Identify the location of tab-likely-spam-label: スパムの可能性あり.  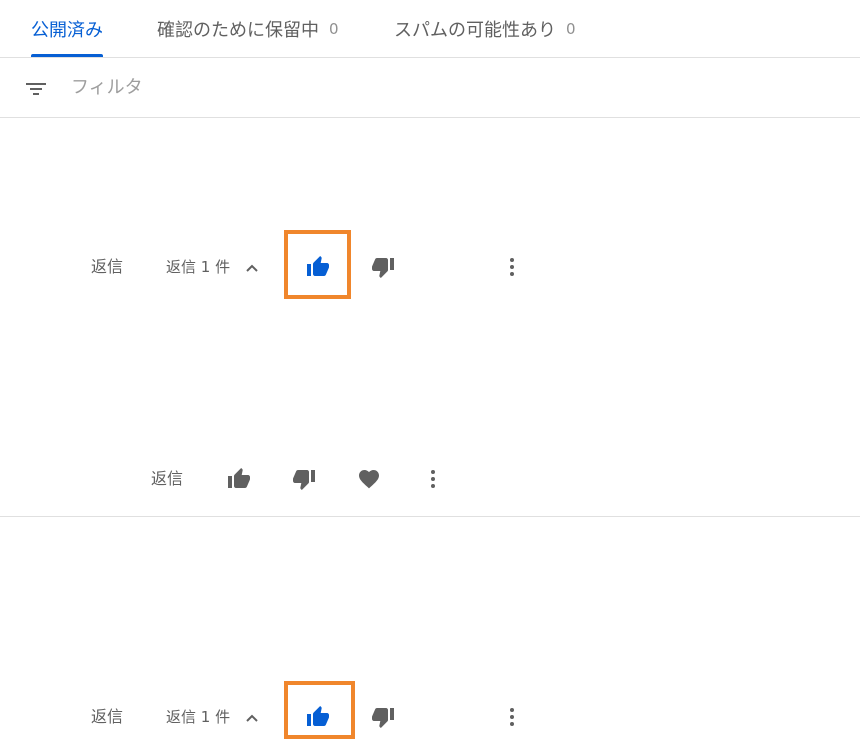
(475, 30).